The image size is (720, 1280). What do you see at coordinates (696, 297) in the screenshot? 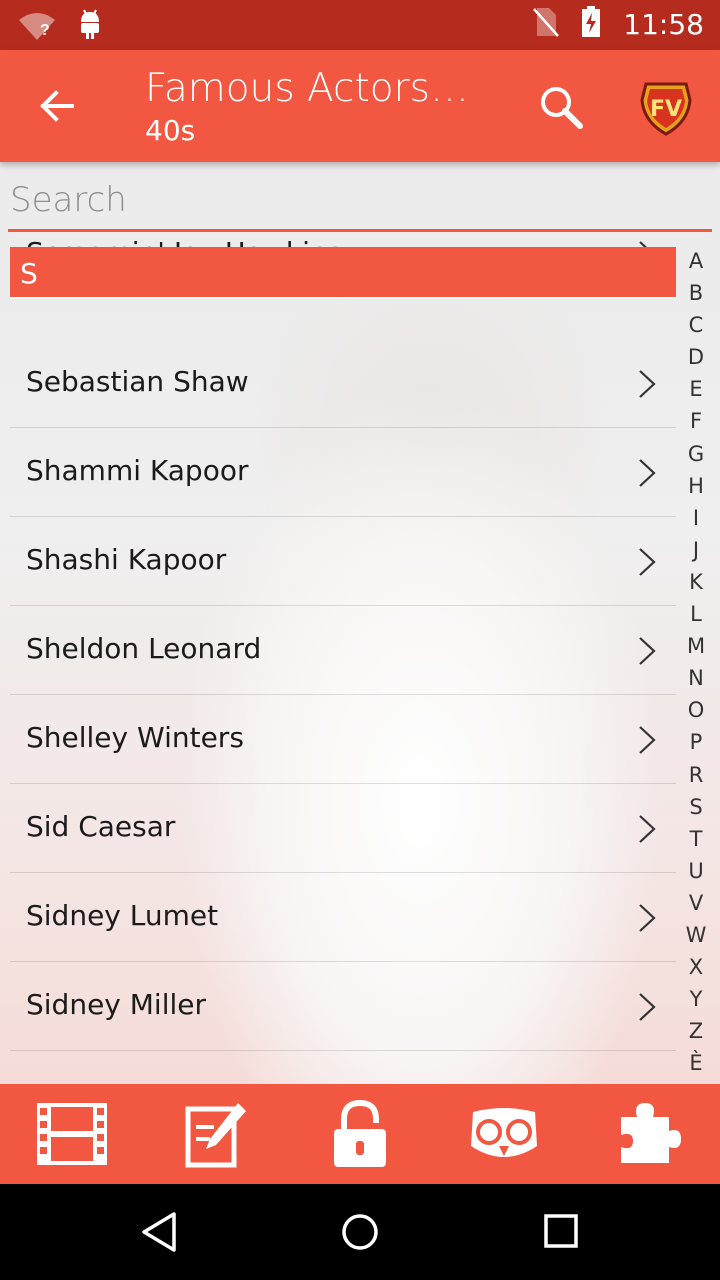
I see `alphabet-letter: B` at bounding box center [696, 297].